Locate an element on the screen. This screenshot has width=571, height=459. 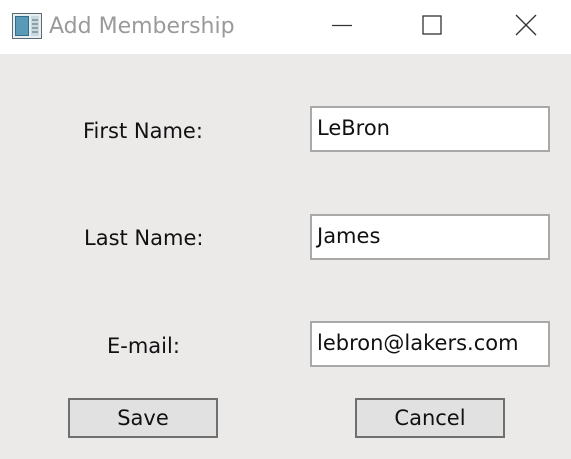
first-name-label: First Name: is located at coordinates (143, 131).